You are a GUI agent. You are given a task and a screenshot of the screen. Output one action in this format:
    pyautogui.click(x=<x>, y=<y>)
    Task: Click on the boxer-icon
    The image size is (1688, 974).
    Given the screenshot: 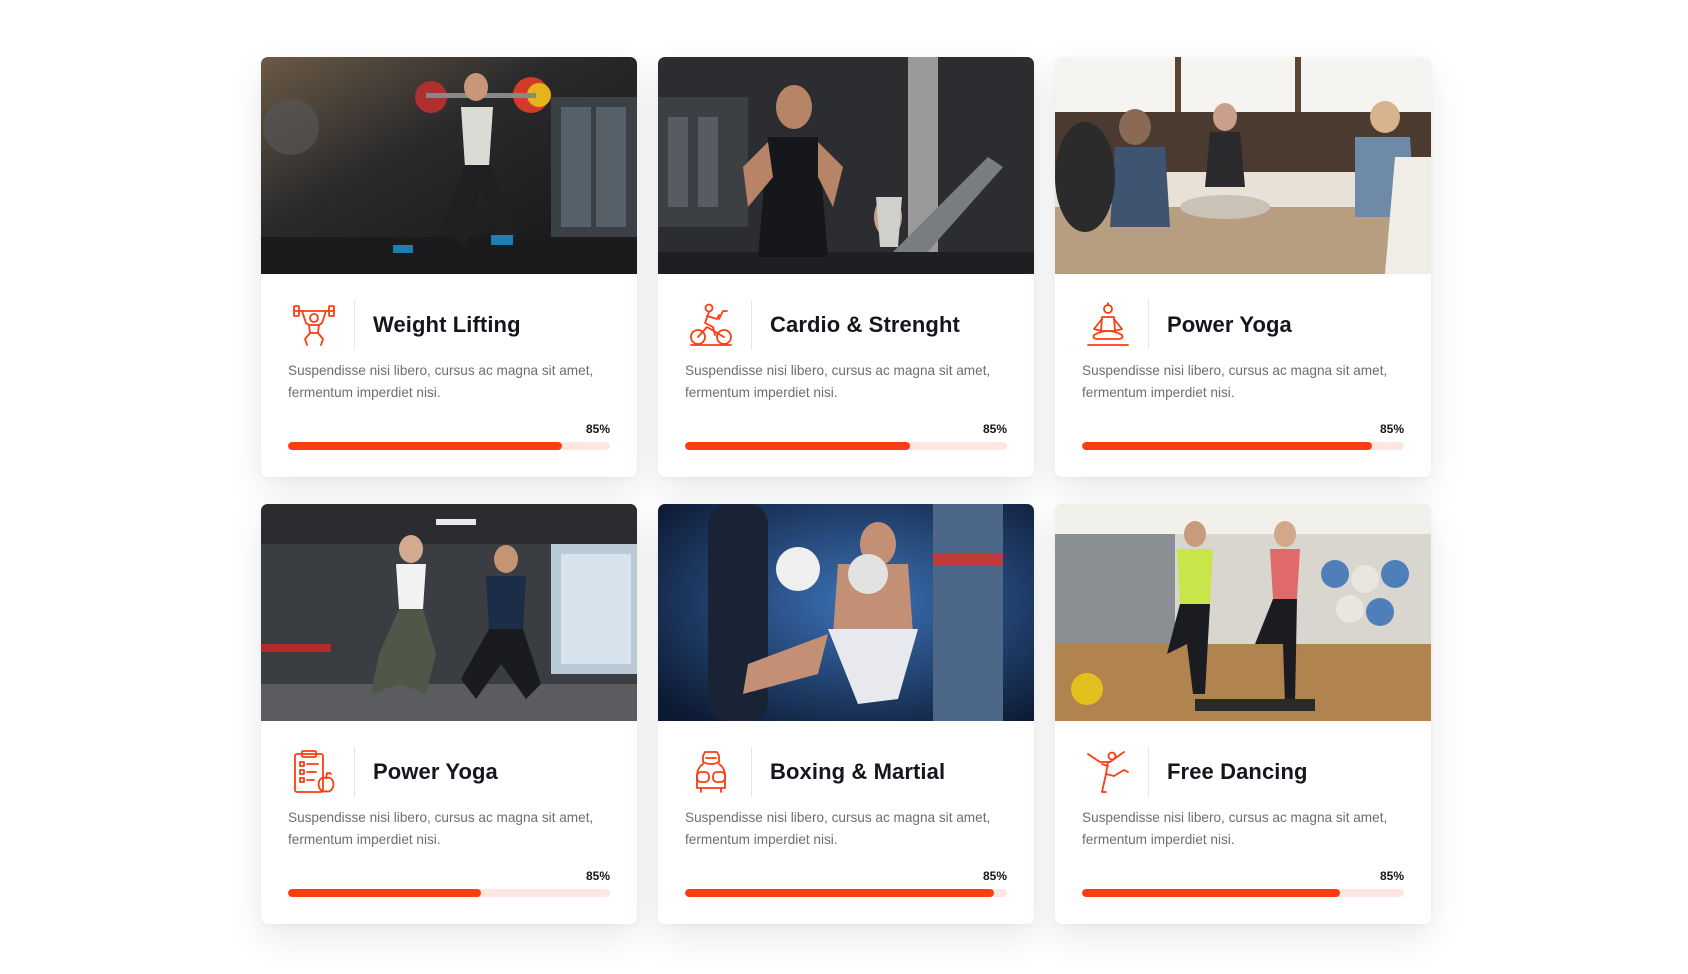 What is the action you would take?
    pyautogui.click(x=711, y=772)
    